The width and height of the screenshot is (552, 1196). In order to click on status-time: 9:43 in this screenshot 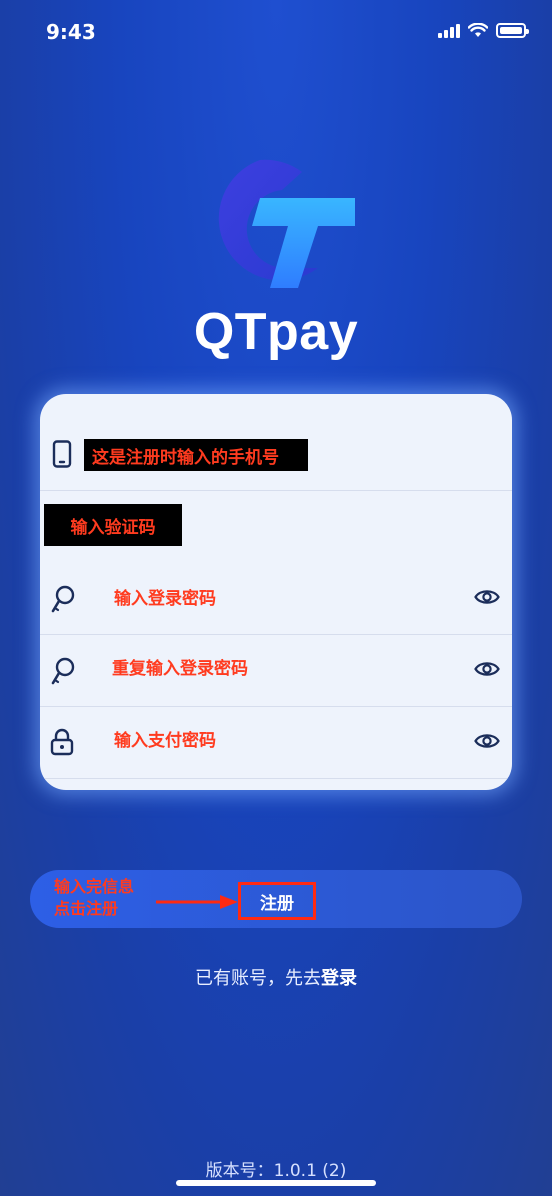, I will do `click(71, 32)`.